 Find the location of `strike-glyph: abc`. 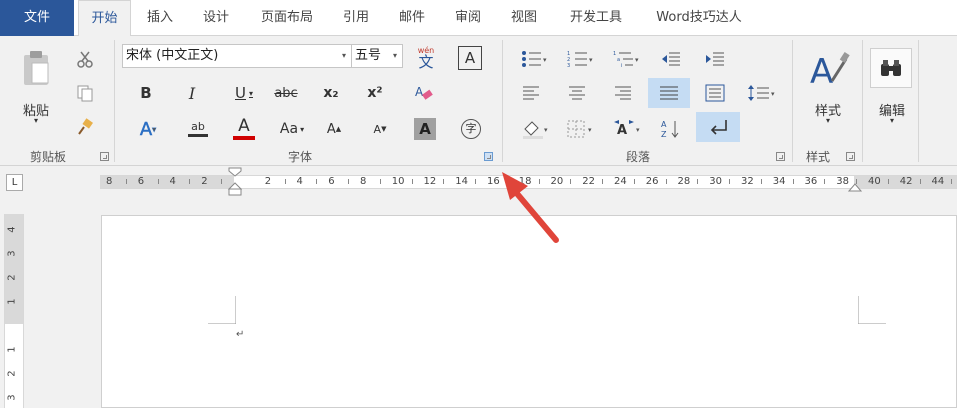

strike-glyph: abc is located at coordinates (286, 93).